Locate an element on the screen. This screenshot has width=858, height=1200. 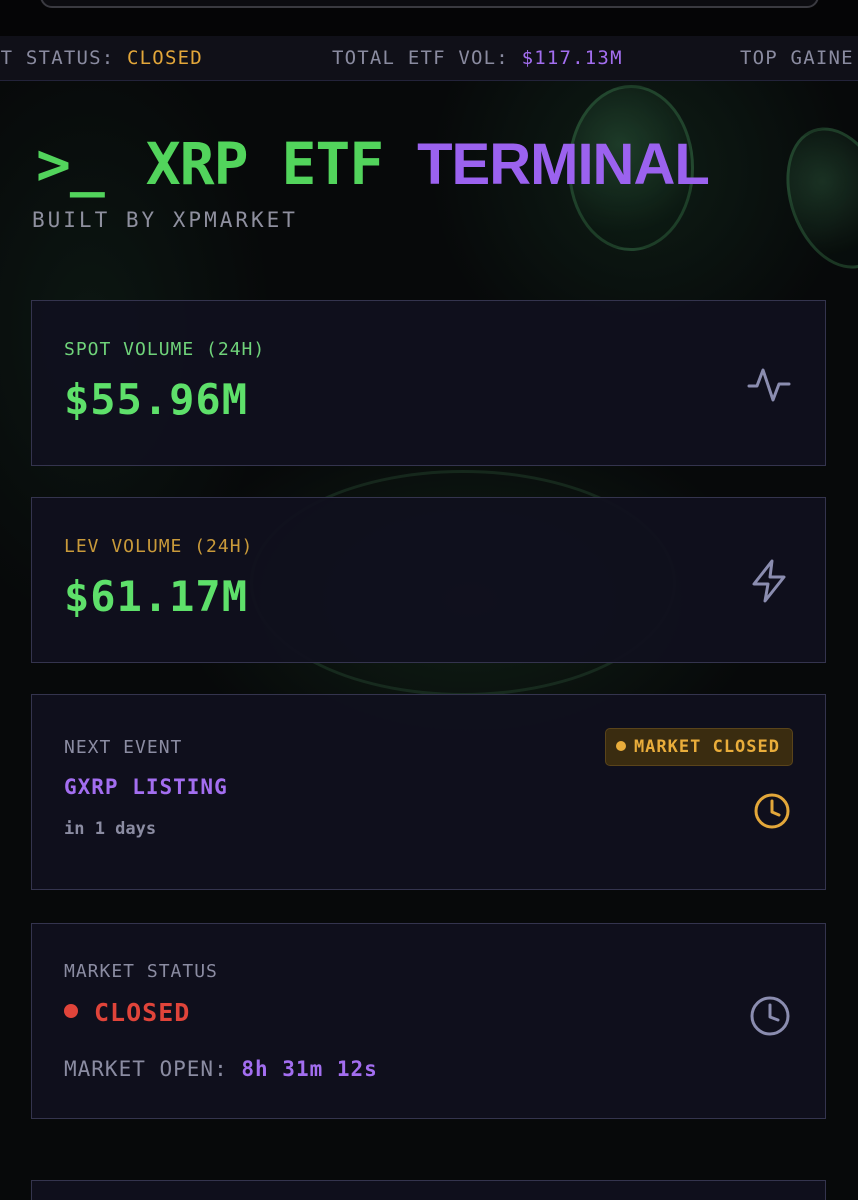
spot-volume-label: SPOT VOLUME (24H) is located at coordinates (165, 349).